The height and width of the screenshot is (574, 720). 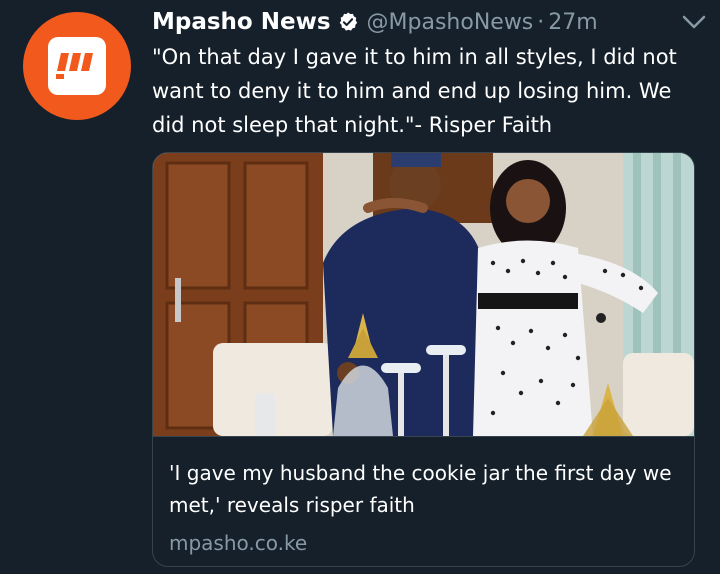 I want to click on avatar, so click(x=77, y=66).